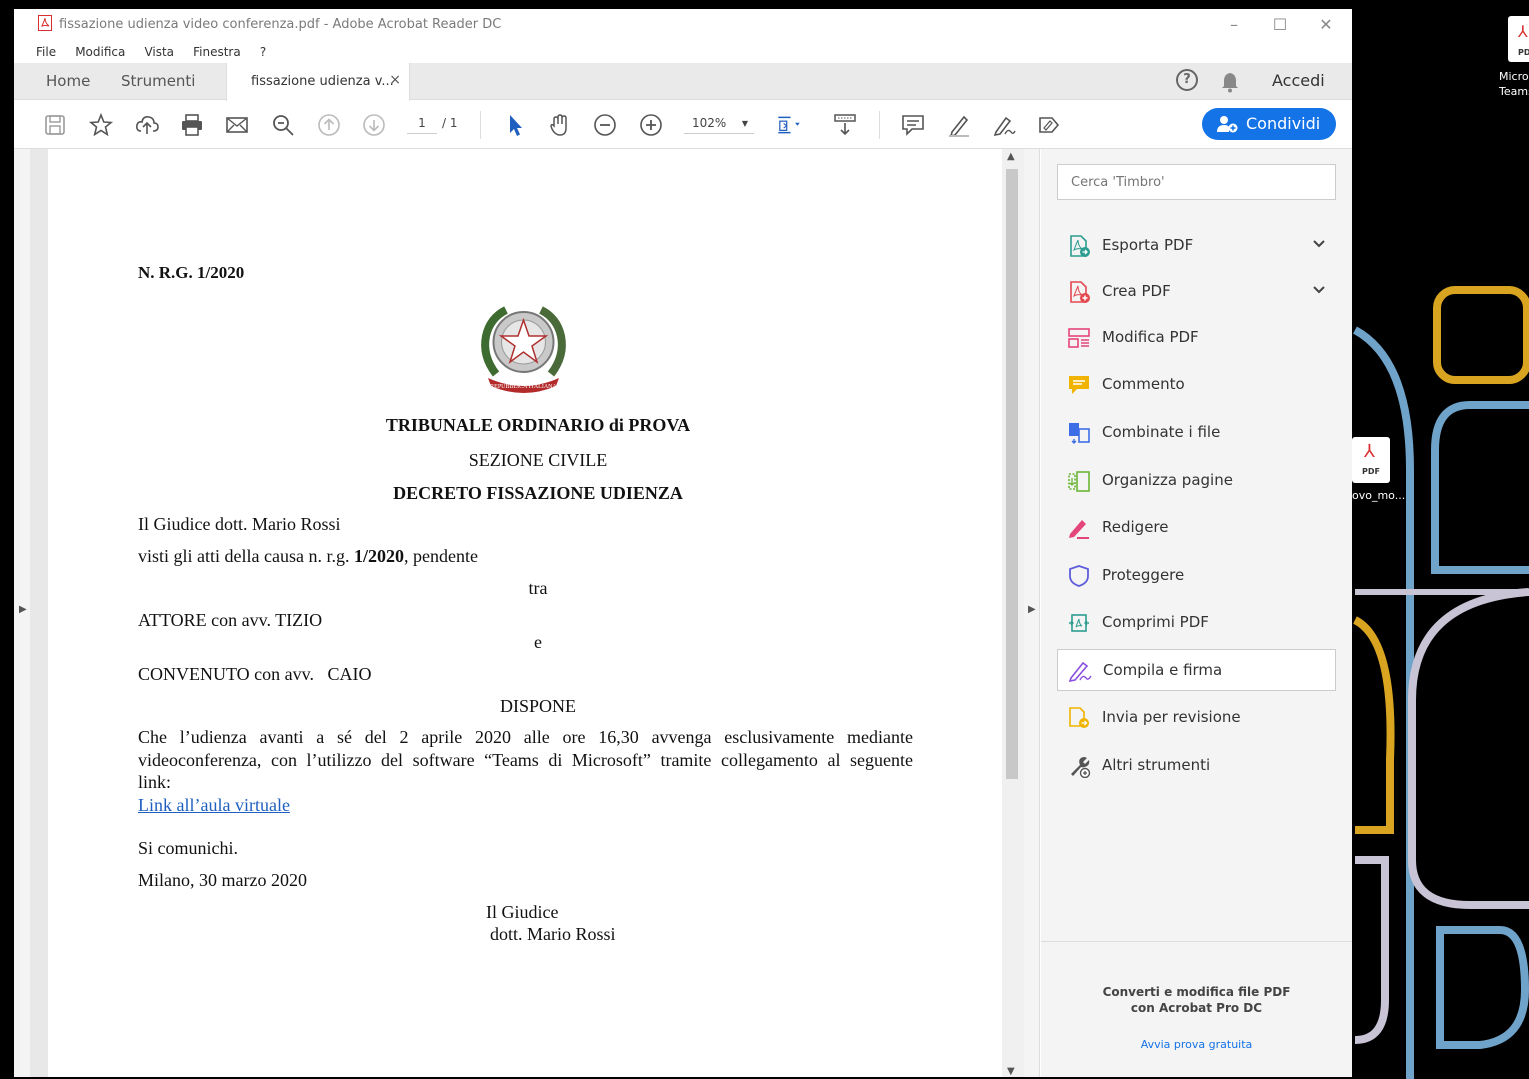 Image resolution: width=1529 pixels, height=1079 pixels. What do you see at coordinates (374, 125) in the screenshot?
I see `next-page-icon` at bounding box center [374, 125].